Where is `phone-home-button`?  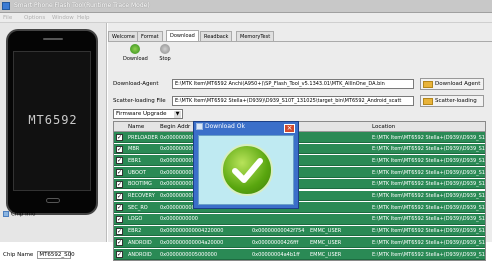
phone-home-button is located at coordinates (53, 200).